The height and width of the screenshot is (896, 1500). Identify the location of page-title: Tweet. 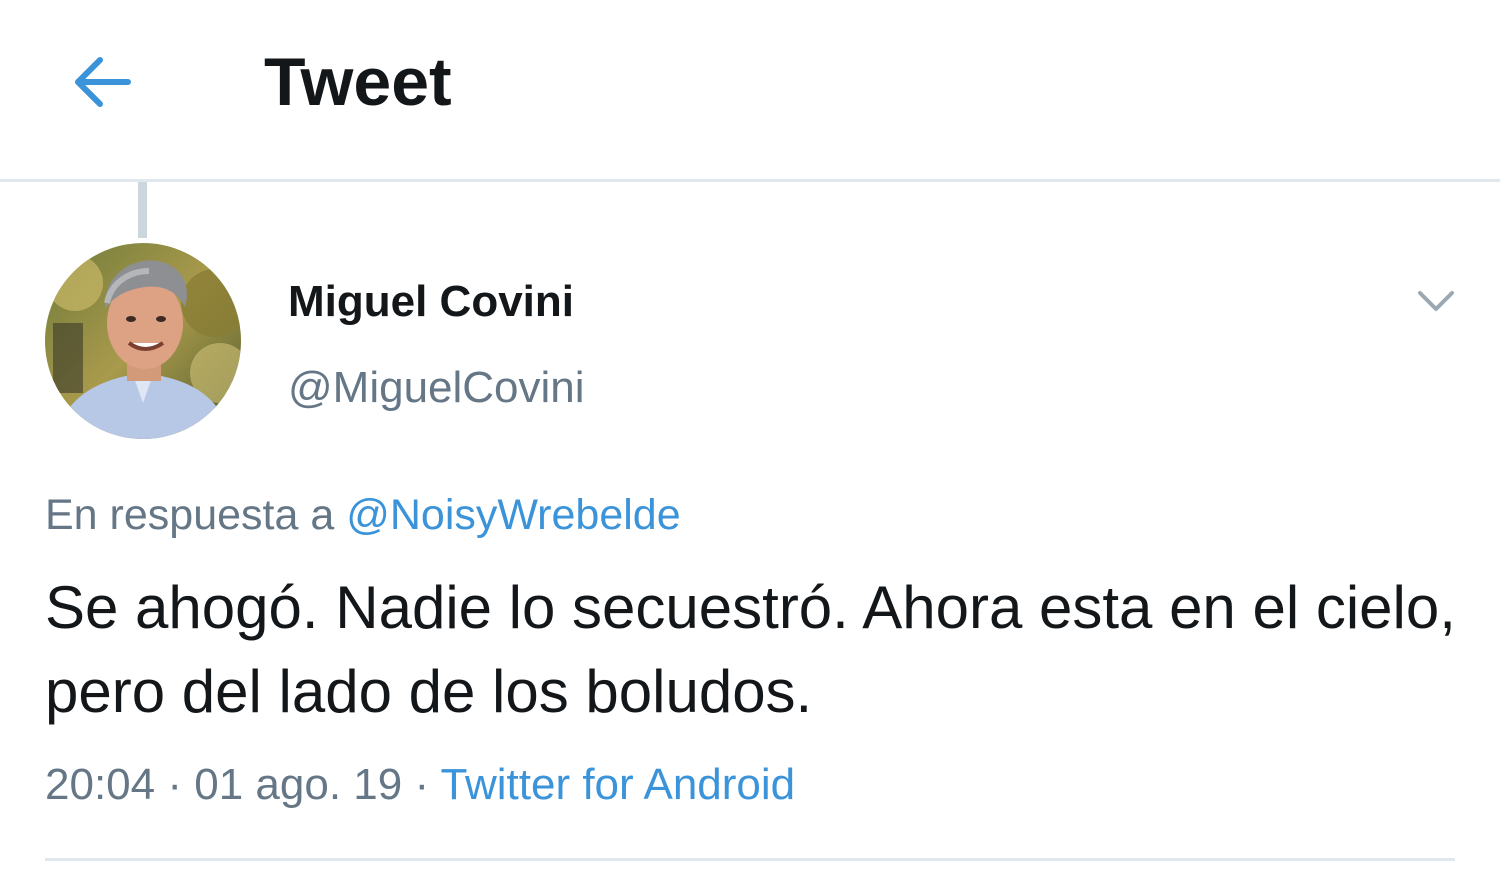
(358, 82).